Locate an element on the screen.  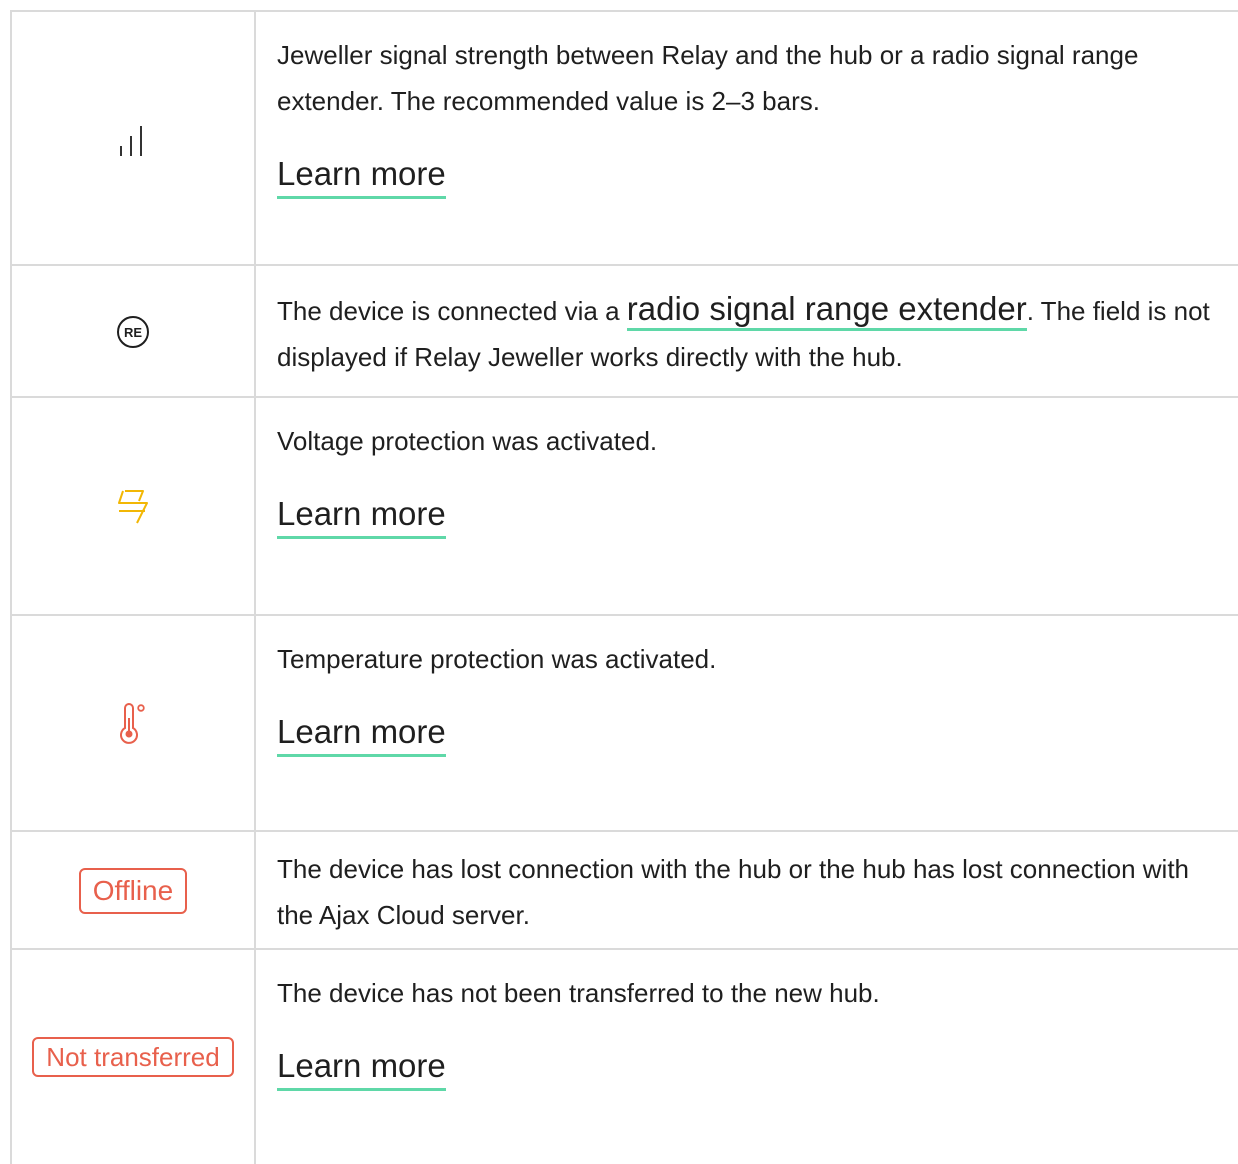
not-transferred-badge: Not transferred is located at coordinates (133, 1057).